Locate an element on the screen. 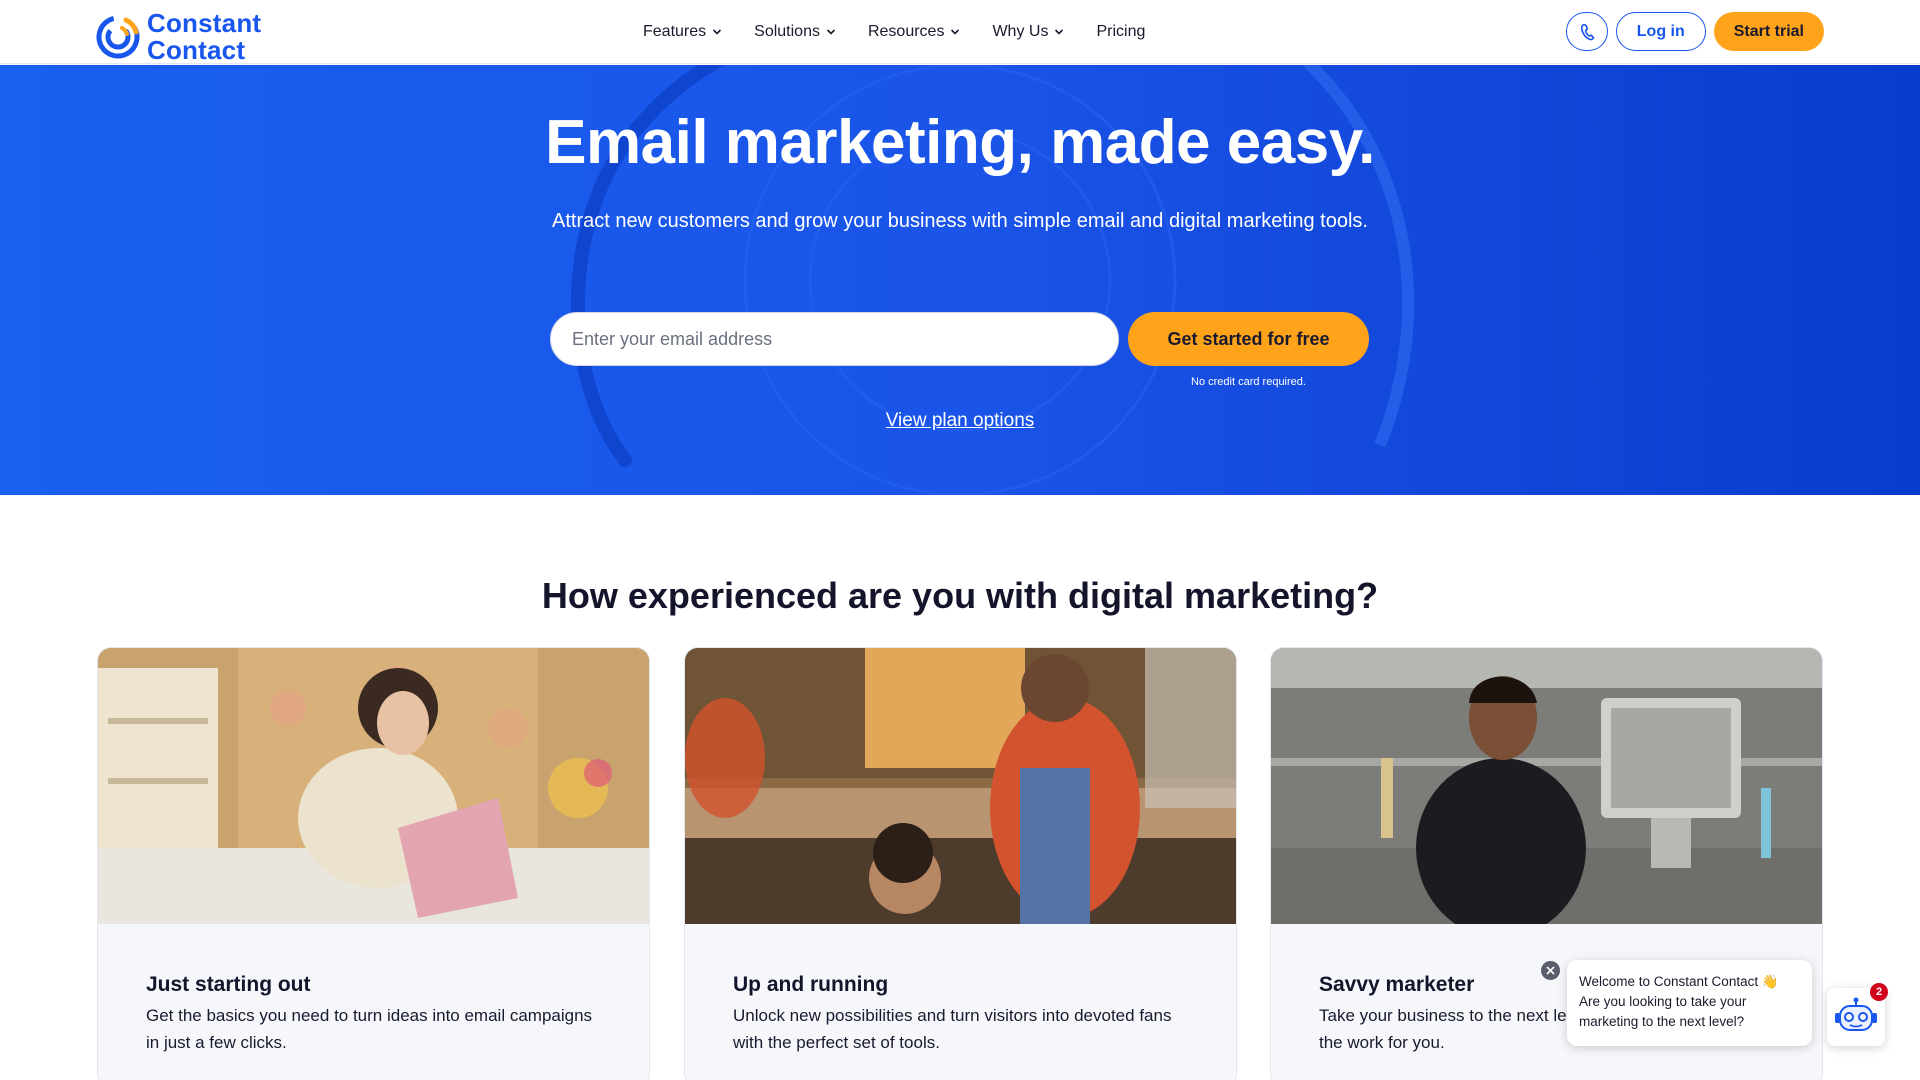  chat-unread-badge: 2 is located at coordinates (1879, 992).